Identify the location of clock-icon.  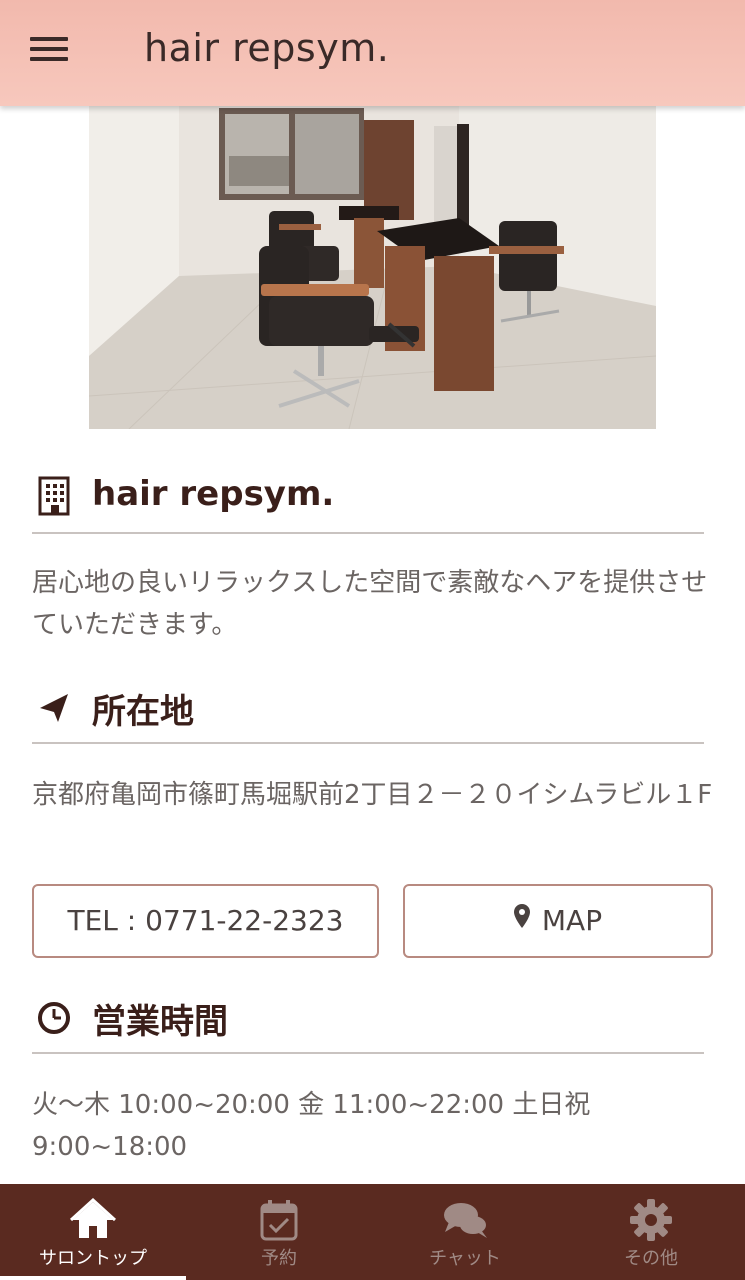
(54, 1016).